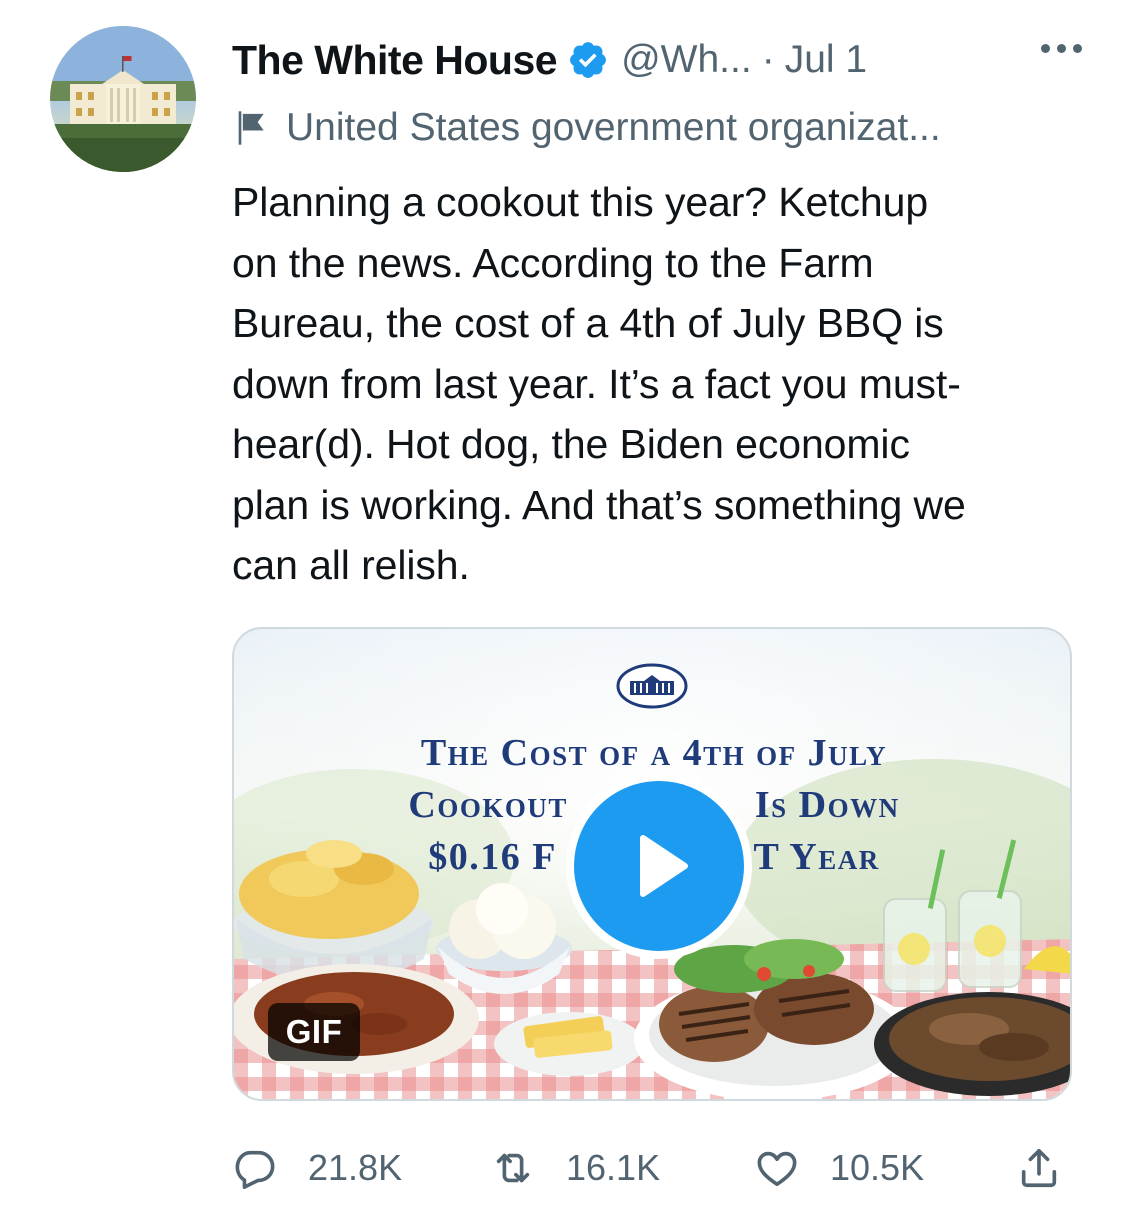 The width and height of the screenshot is (1125, 1224). What do you see at coordinates (588, 60) in the screenshot?
I see `verified-badge-icon` at bounding box center [588, 60].